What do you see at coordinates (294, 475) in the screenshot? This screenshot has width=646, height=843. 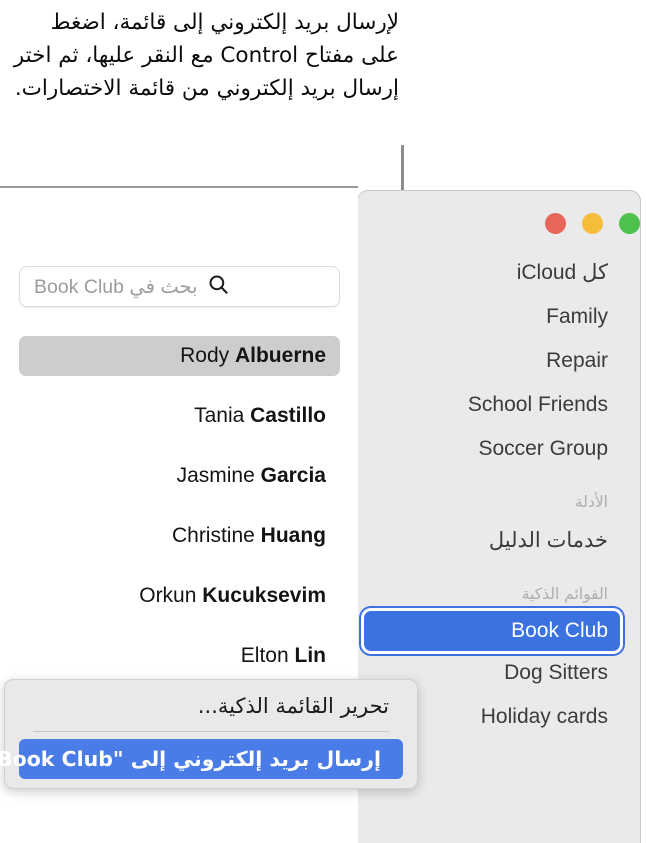 I see `contact-last-name: Garcia` at bounding box center [294, 475].